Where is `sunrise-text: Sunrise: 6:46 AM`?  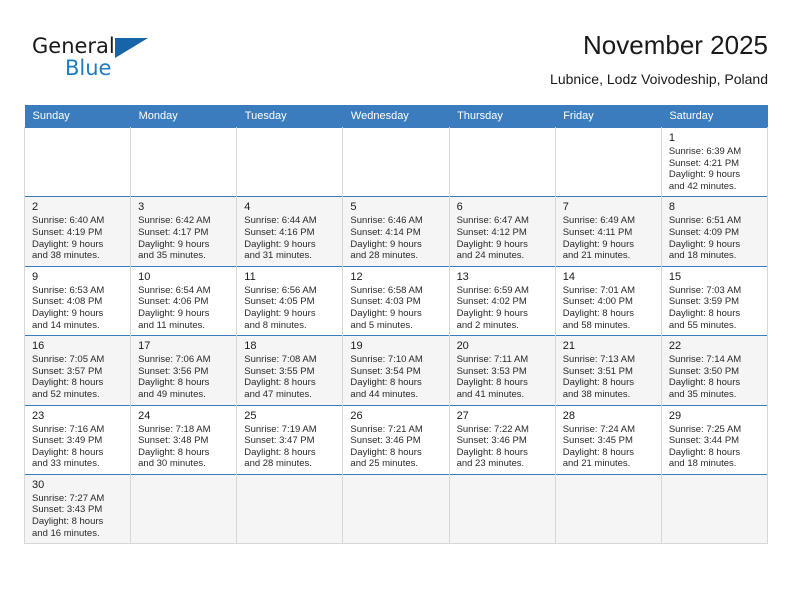 sunrise-text: Sunrise: 6:46 AM is located at coordinates (386, 221).